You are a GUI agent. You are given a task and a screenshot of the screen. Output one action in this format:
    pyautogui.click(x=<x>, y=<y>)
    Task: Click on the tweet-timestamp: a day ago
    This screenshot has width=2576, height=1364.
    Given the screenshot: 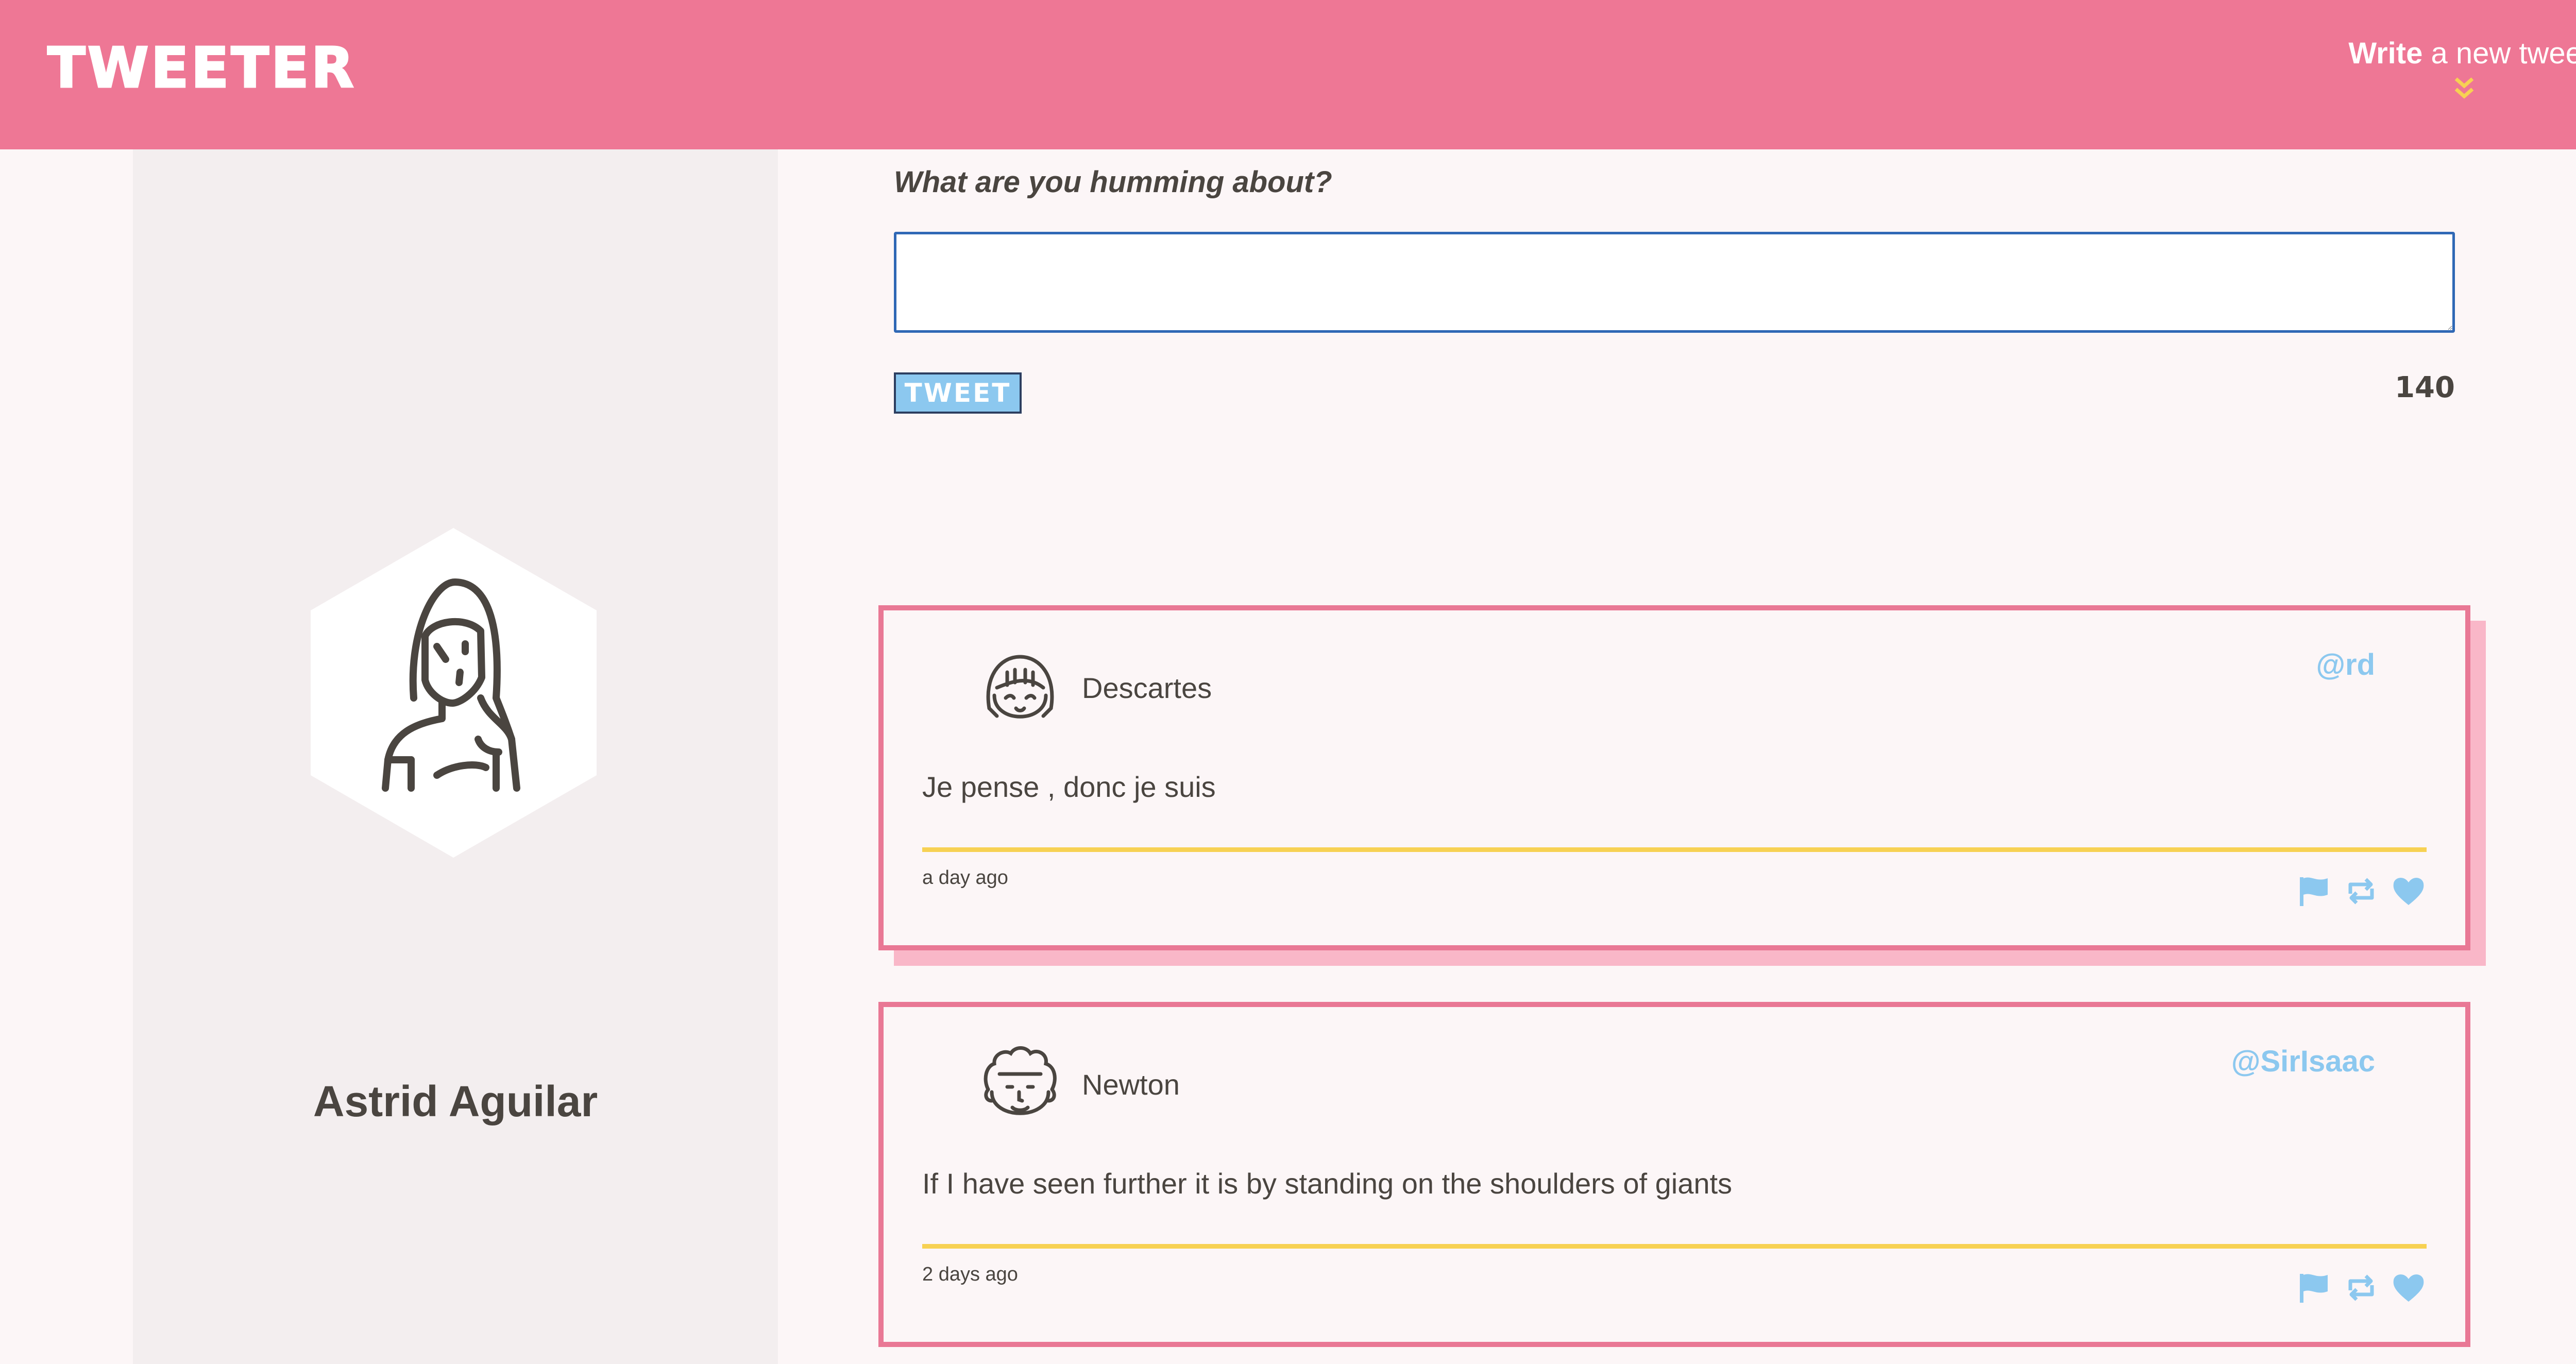 What is the action you would take?
    pyautogui.click(x=965, y=878)
    